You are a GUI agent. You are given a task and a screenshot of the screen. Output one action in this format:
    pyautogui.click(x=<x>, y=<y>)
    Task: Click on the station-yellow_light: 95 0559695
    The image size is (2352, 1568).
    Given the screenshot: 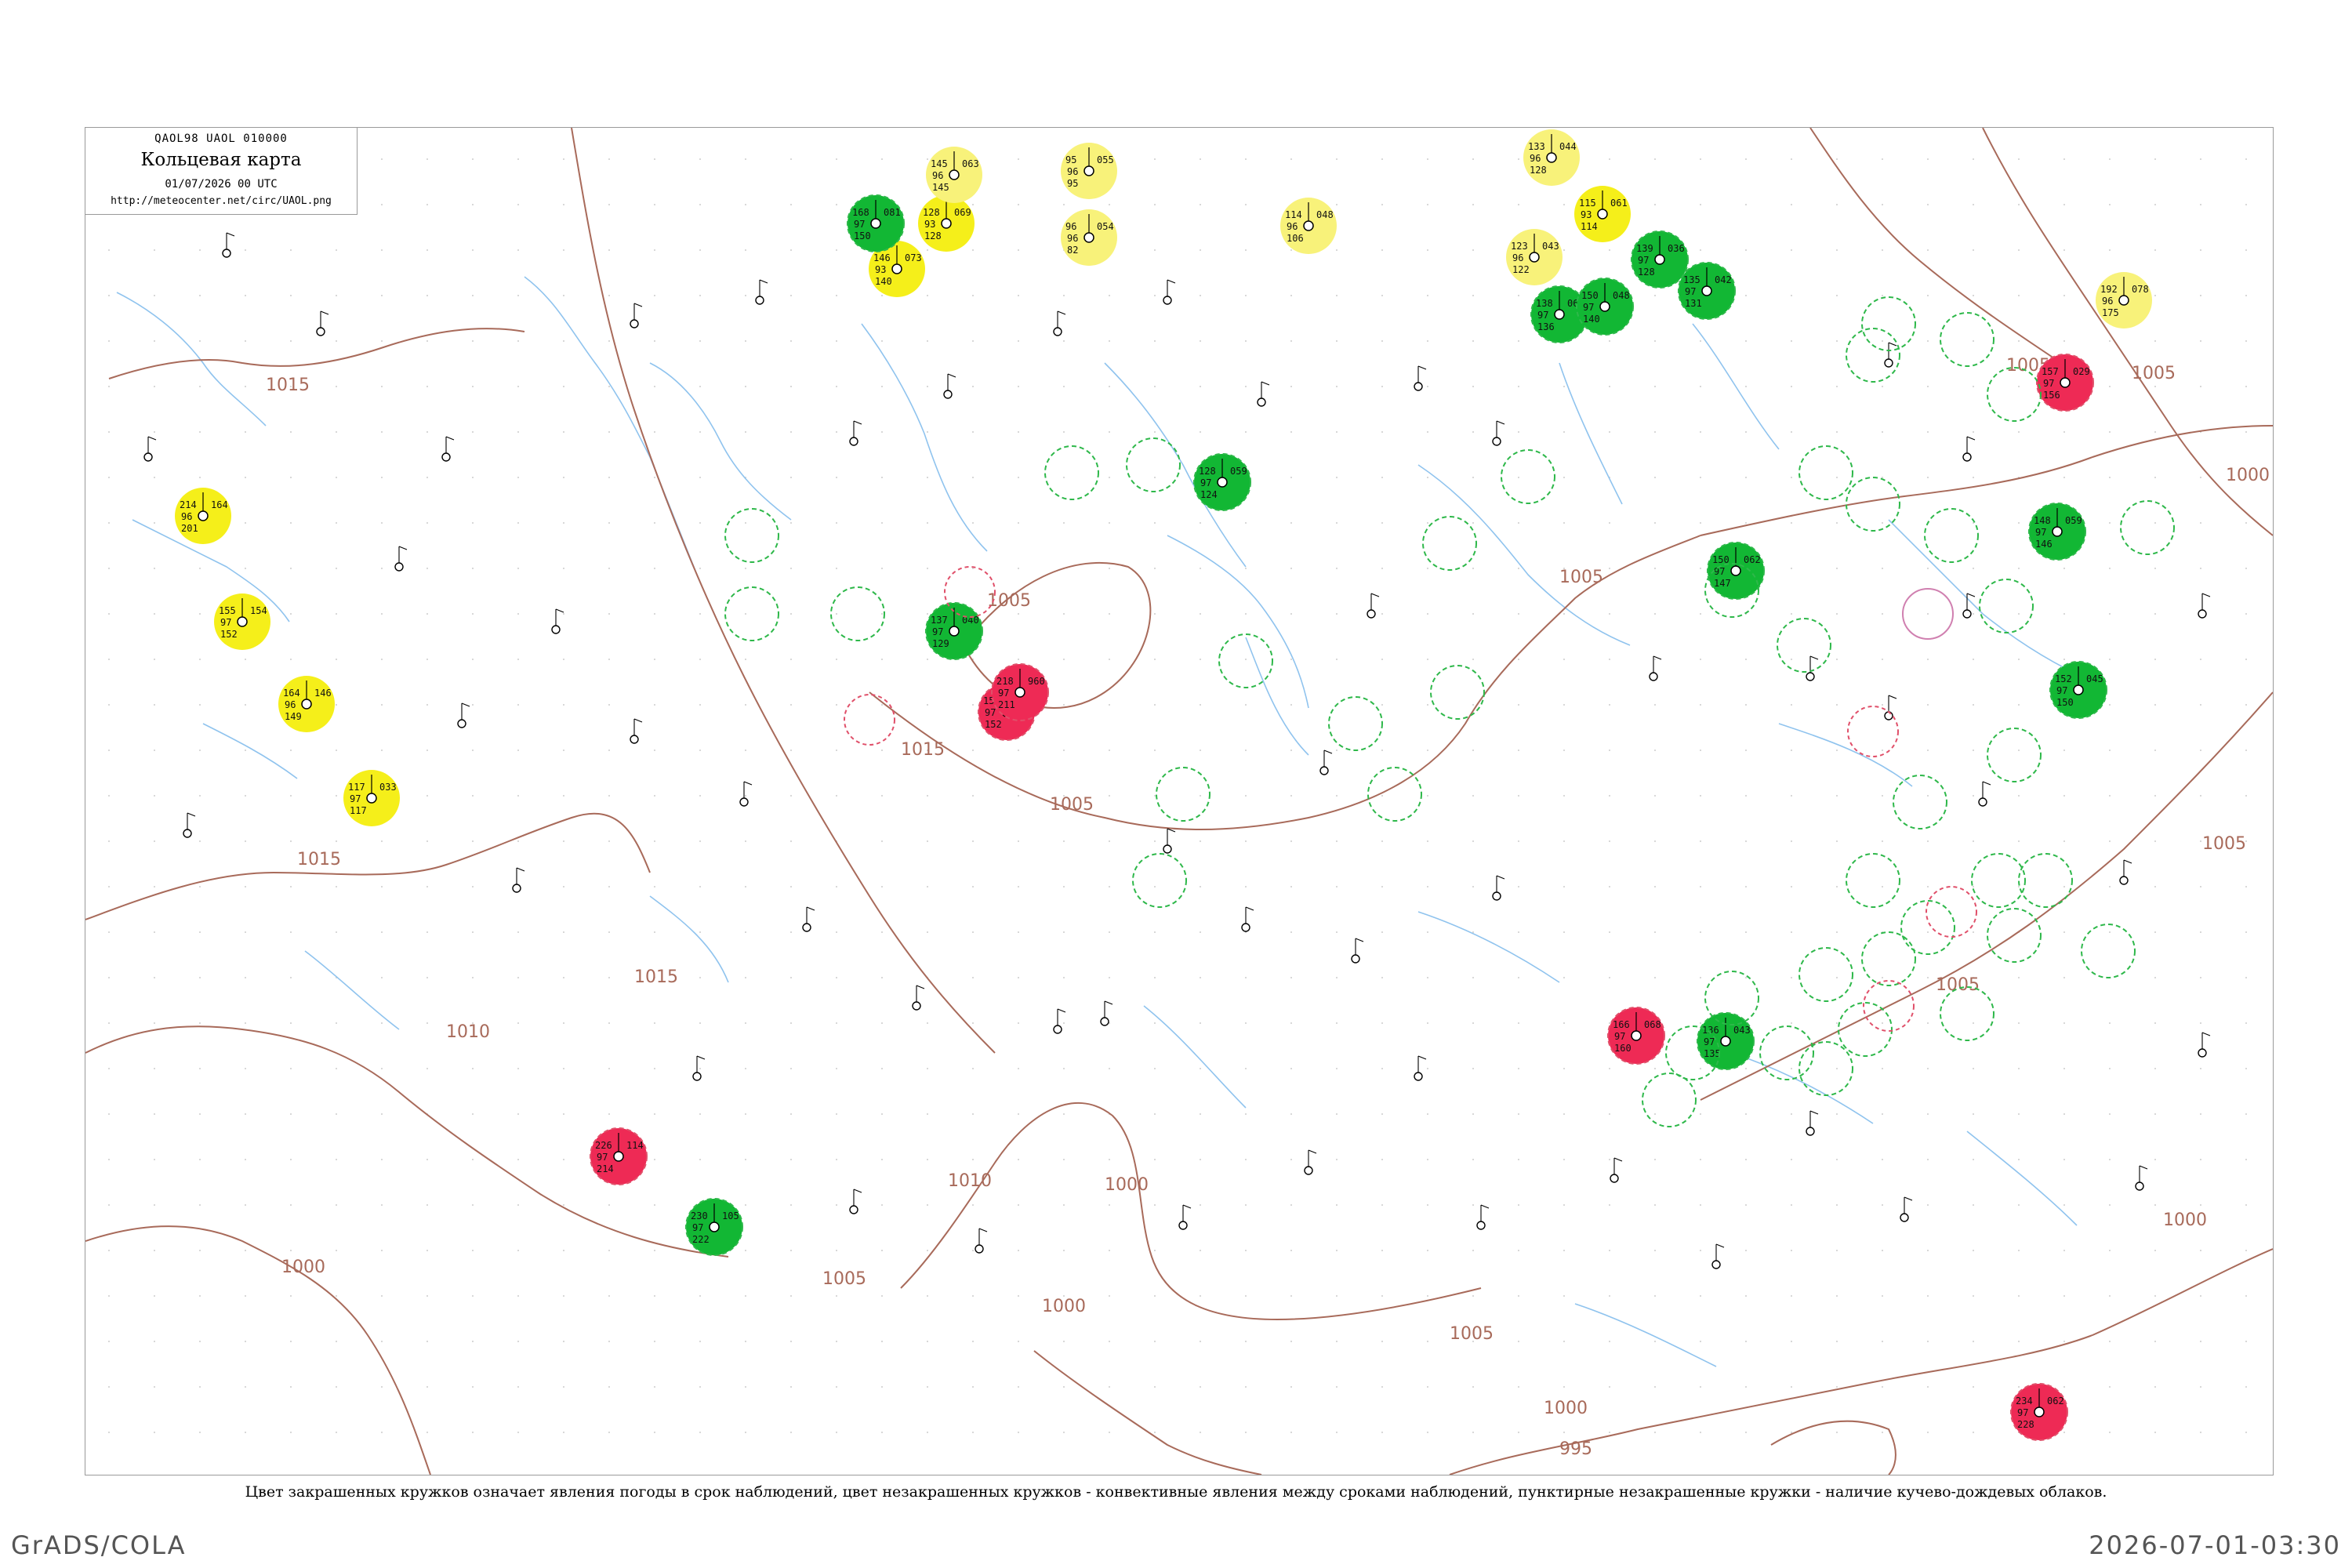 What is the action you would take?
    pyautogui.click(x=1089, y=171)
    